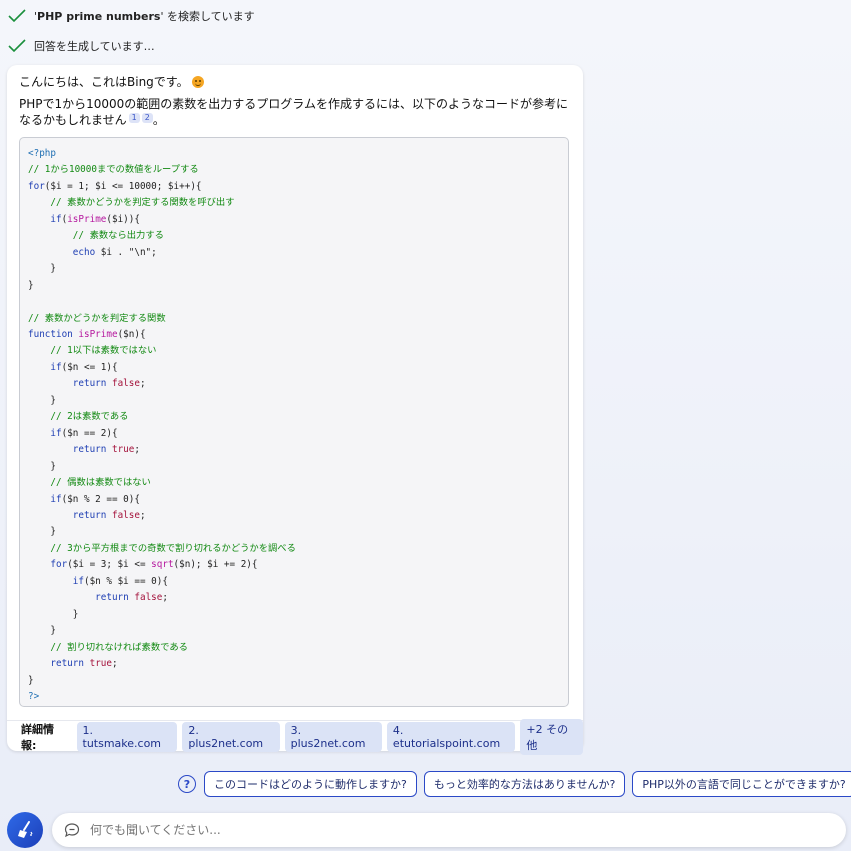 This screenshot has height=851, width=851. What do you see at coordinates (333, 736) in the screenshot?
I see `source-link-3: 3. plus2net.com` at bounding box center [333, 736].